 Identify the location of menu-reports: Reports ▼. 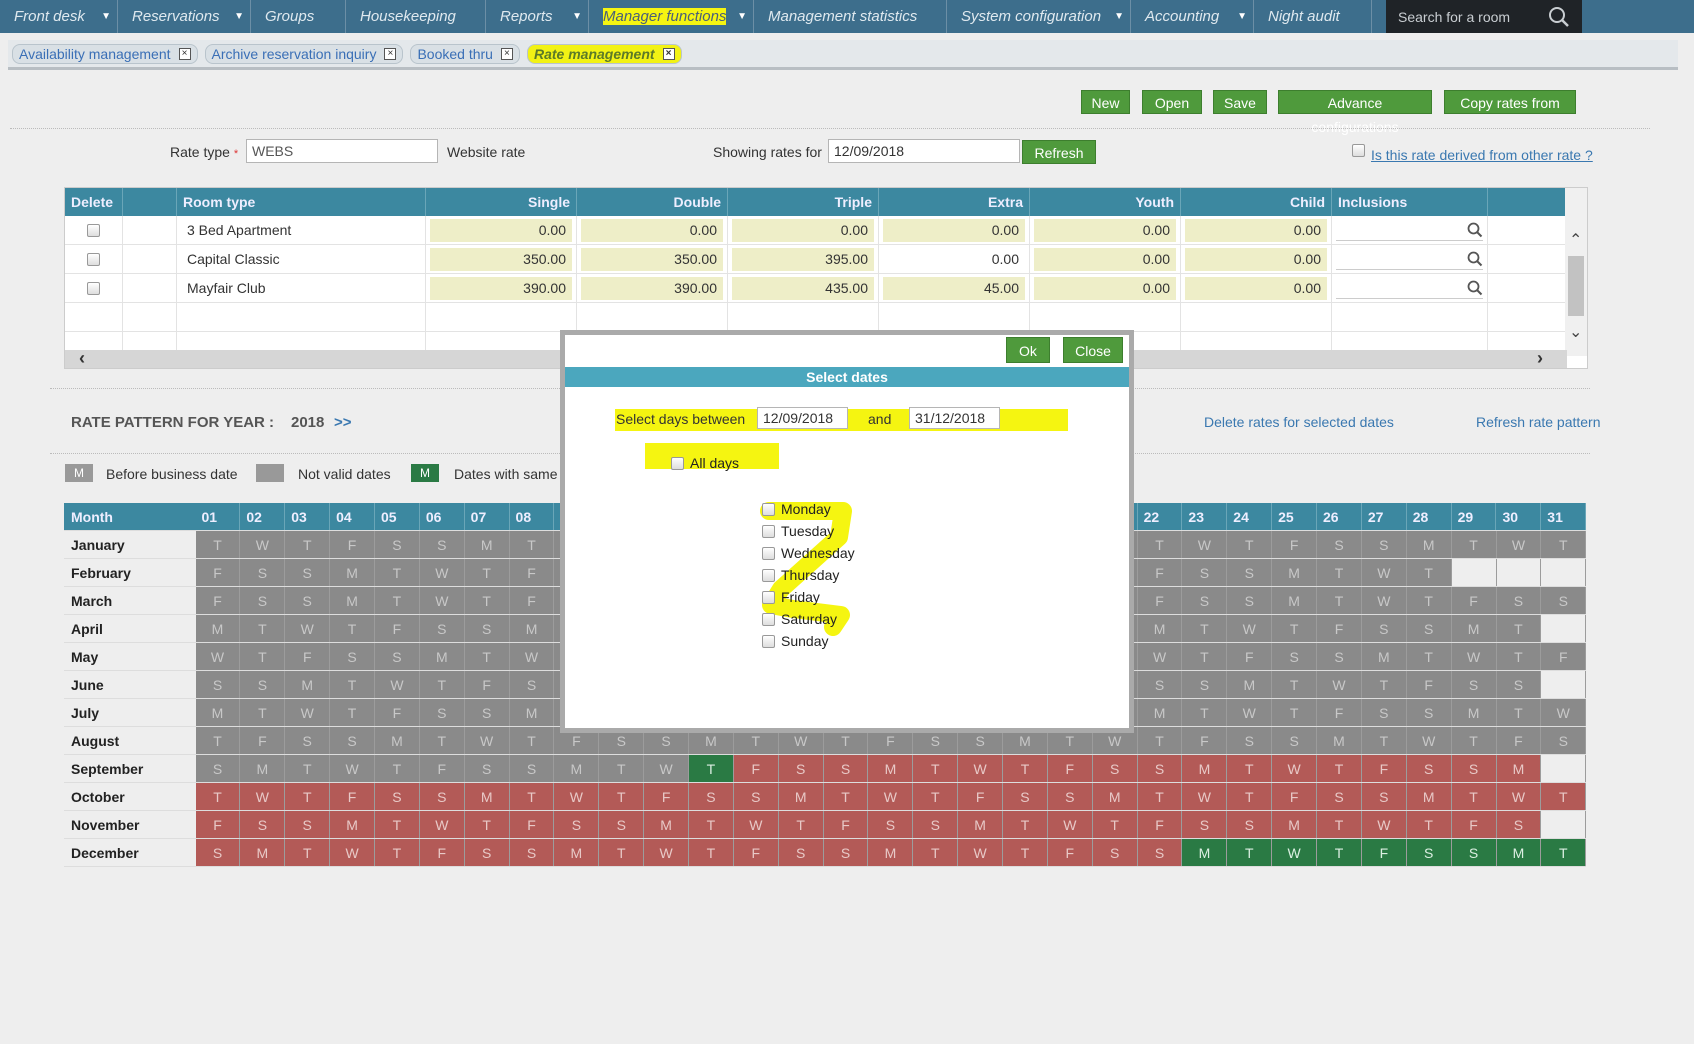
(537, 16).